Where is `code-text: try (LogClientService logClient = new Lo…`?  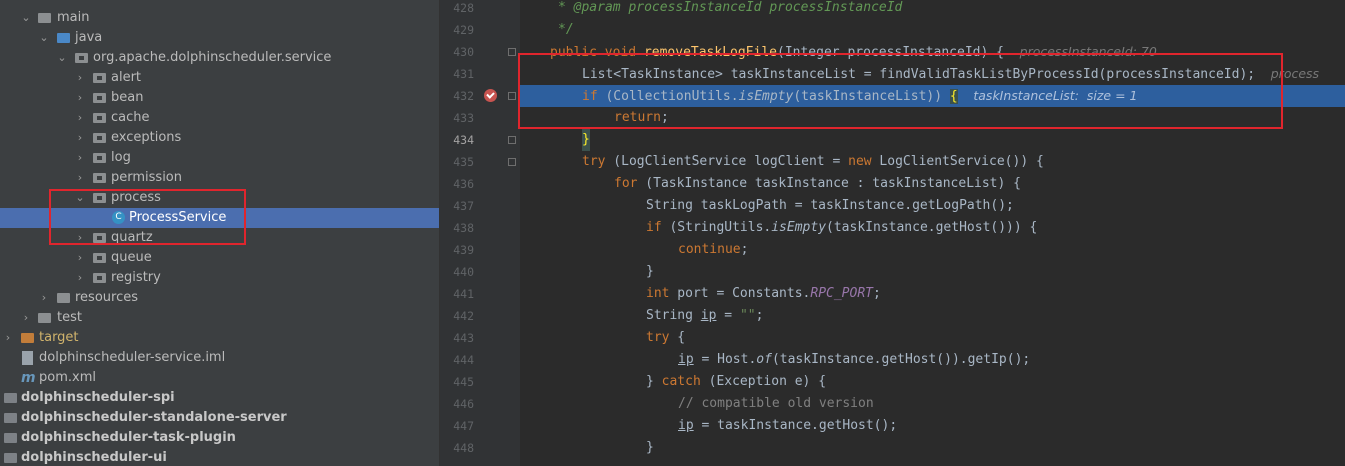 code-text: try (LogClientService logClient = new Lo… is located at coordinates (813, 162).